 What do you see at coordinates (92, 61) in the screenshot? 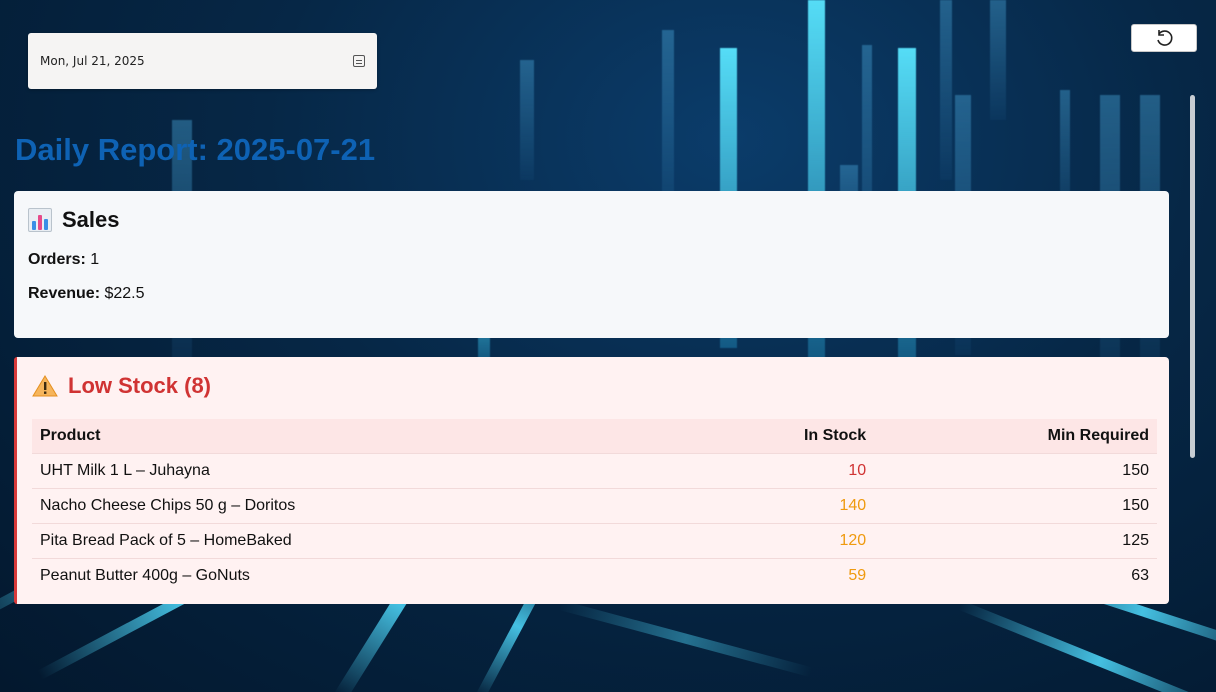
I see `date-picker-value: Mon, Jul 21, 2025` at bounding box center [92, 61].